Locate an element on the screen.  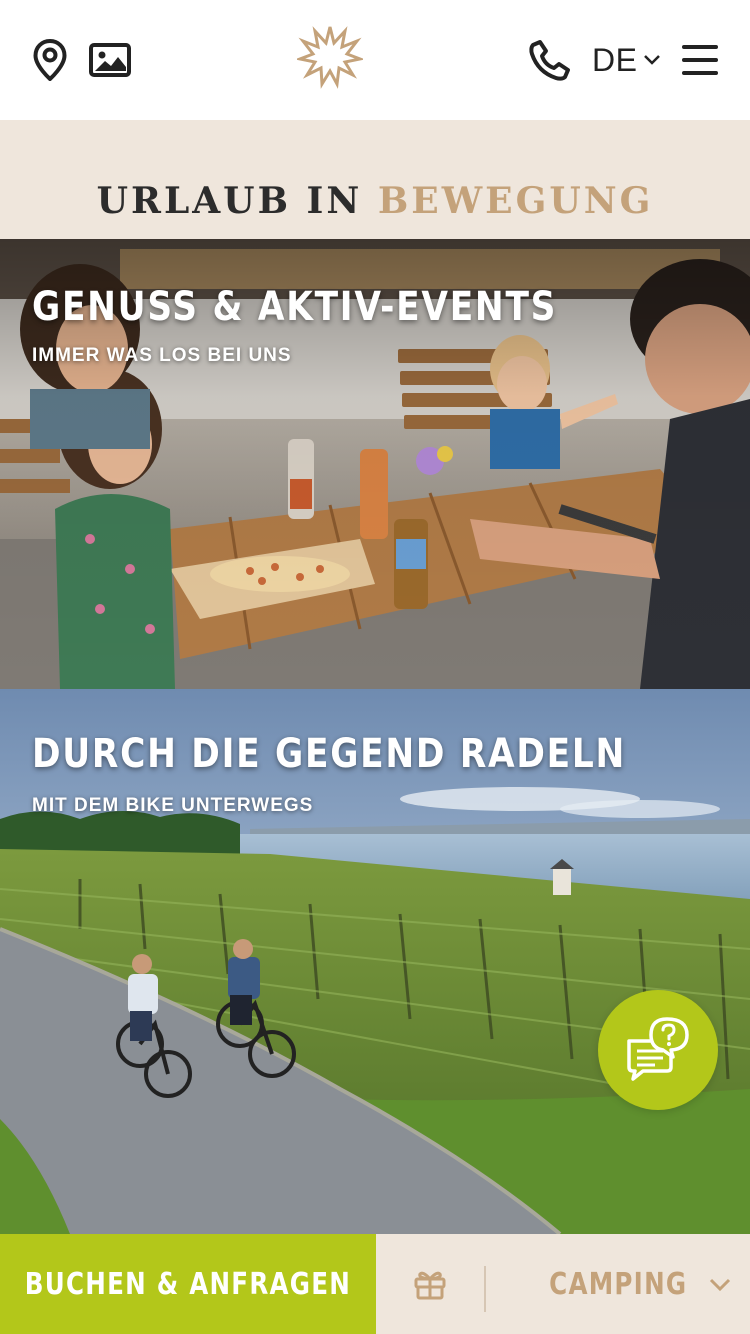
tile-biking-subheading: MIT DEM BIKE UNTERWEGS is located at coordinates (173, 805).